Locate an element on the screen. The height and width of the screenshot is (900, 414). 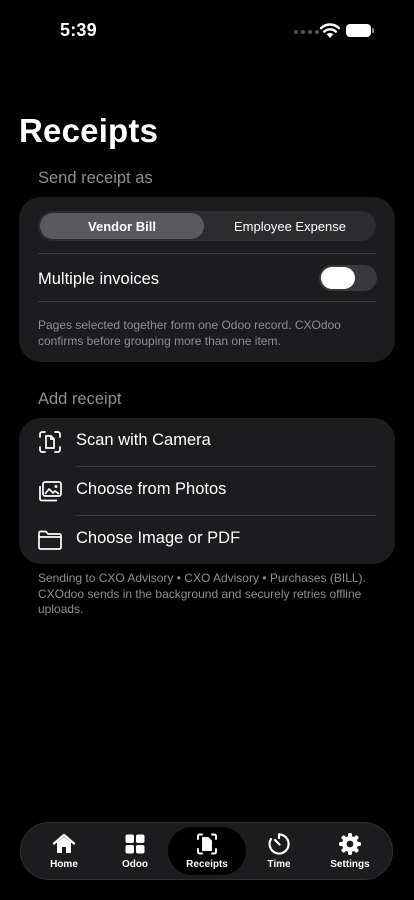
scan-with-camera-button: Scan with Camera is located at coordinates (207, 442).